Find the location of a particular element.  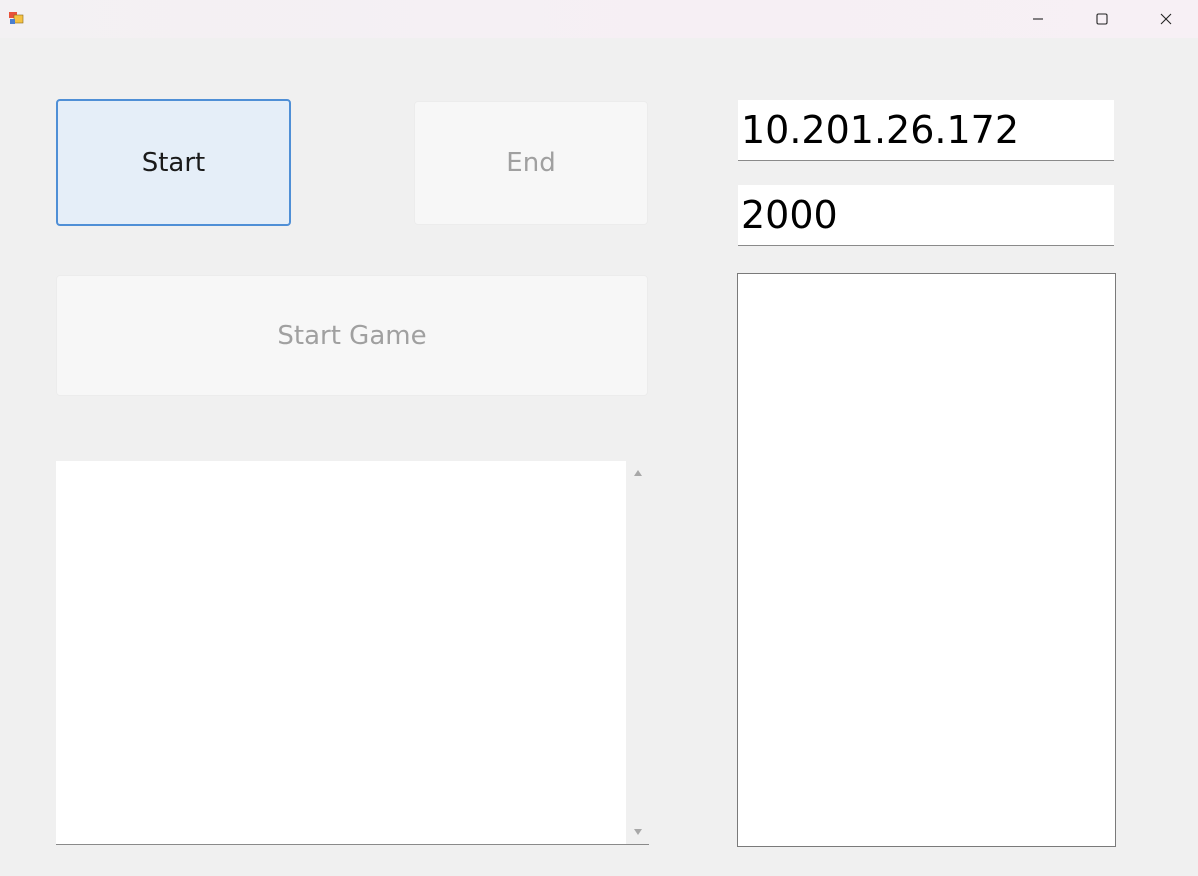

port-field: 2000 is located at coordinates (926, 215).